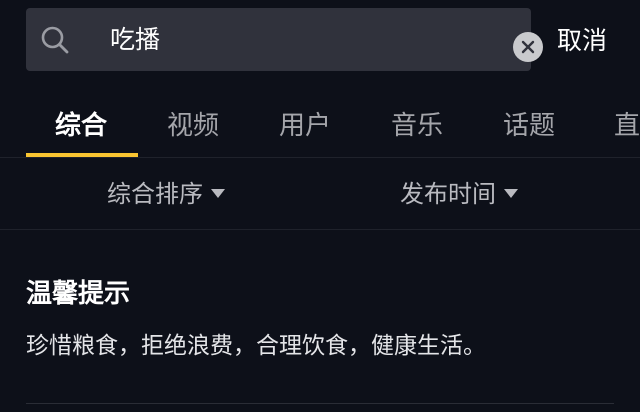 The width and height of the screenshot is (640, 412). I want to click on search-icon, so click(55, 40).